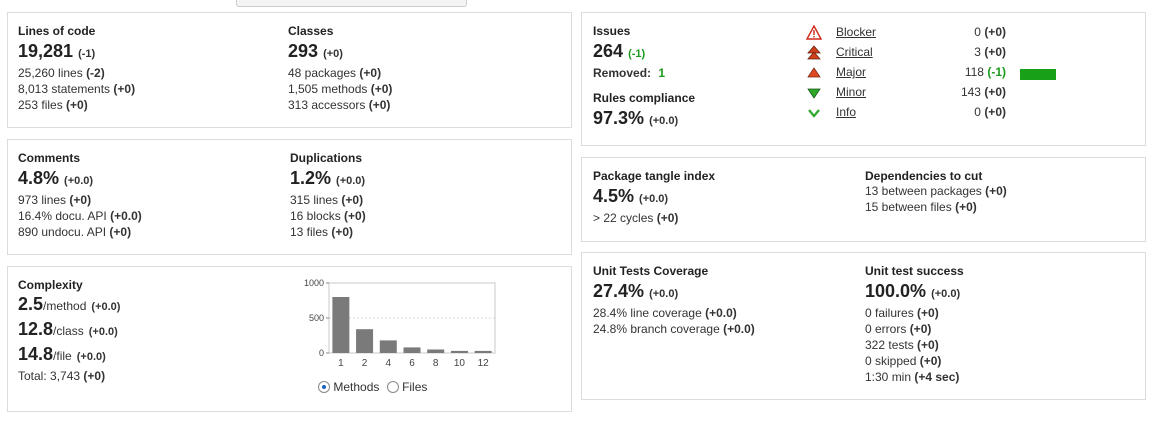  What do you see at coordinates (328, 178) in the screenshot?
I see `duplications-value: 1.2% (+0.0)` at bounding box center [328, 178].